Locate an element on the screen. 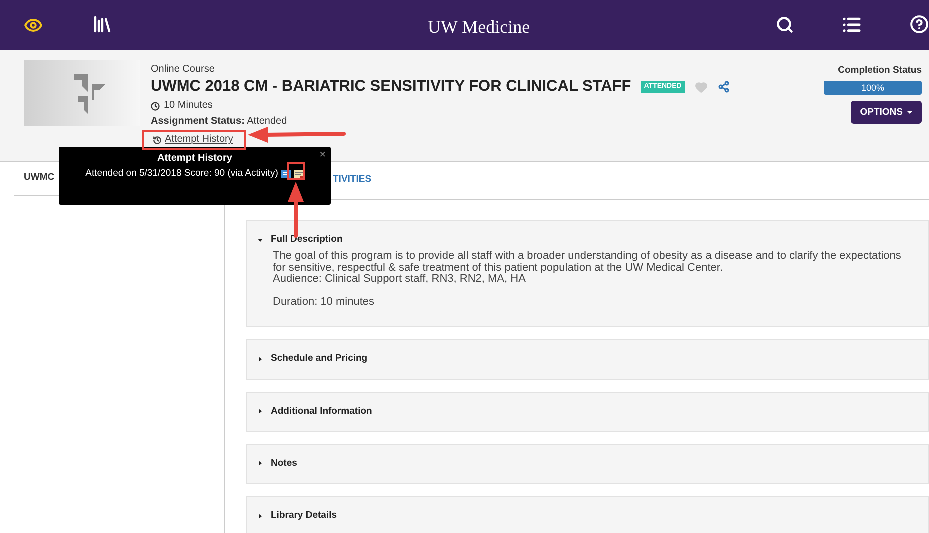 Image resolution: width=929 pixels, height=533 pixels. caret-icon is located at coordinates (910, 112).